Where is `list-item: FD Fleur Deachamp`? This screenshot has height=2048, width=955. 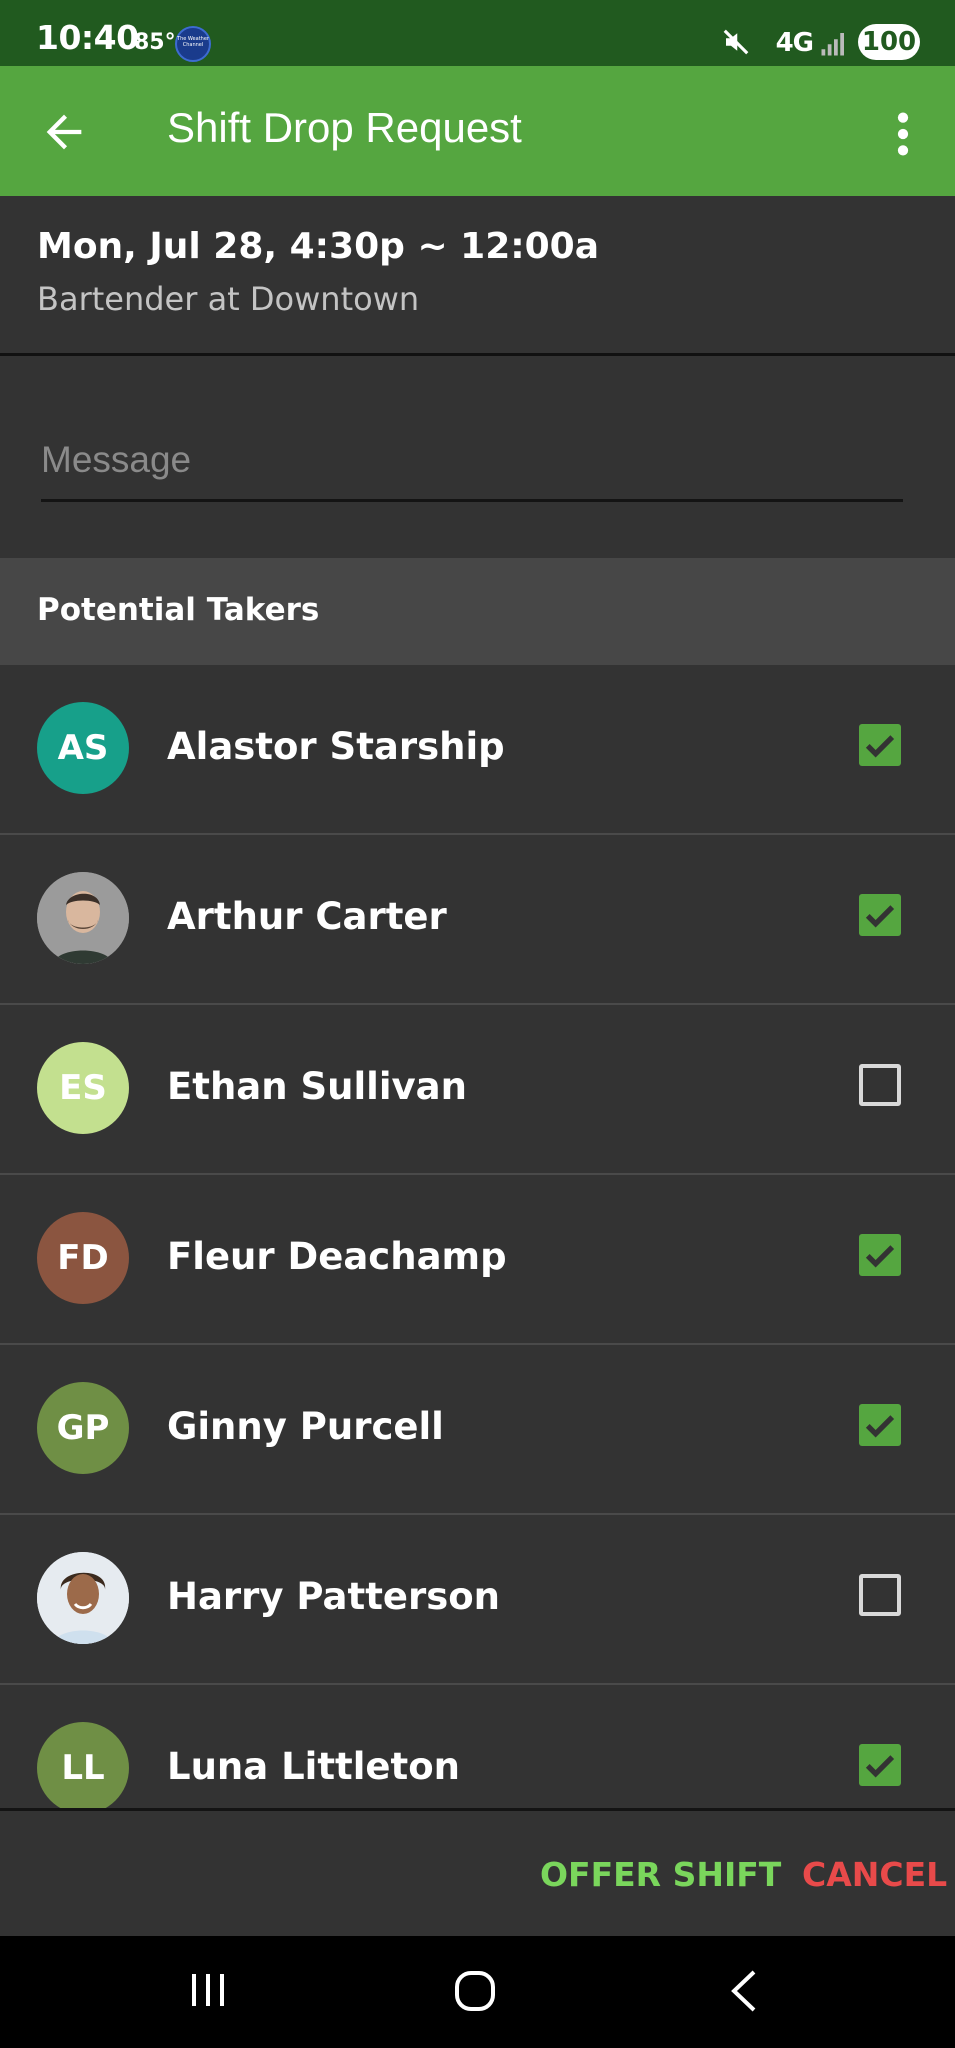 list-item: FD Fleur Deachamp is located at coordinates (477, 1260).